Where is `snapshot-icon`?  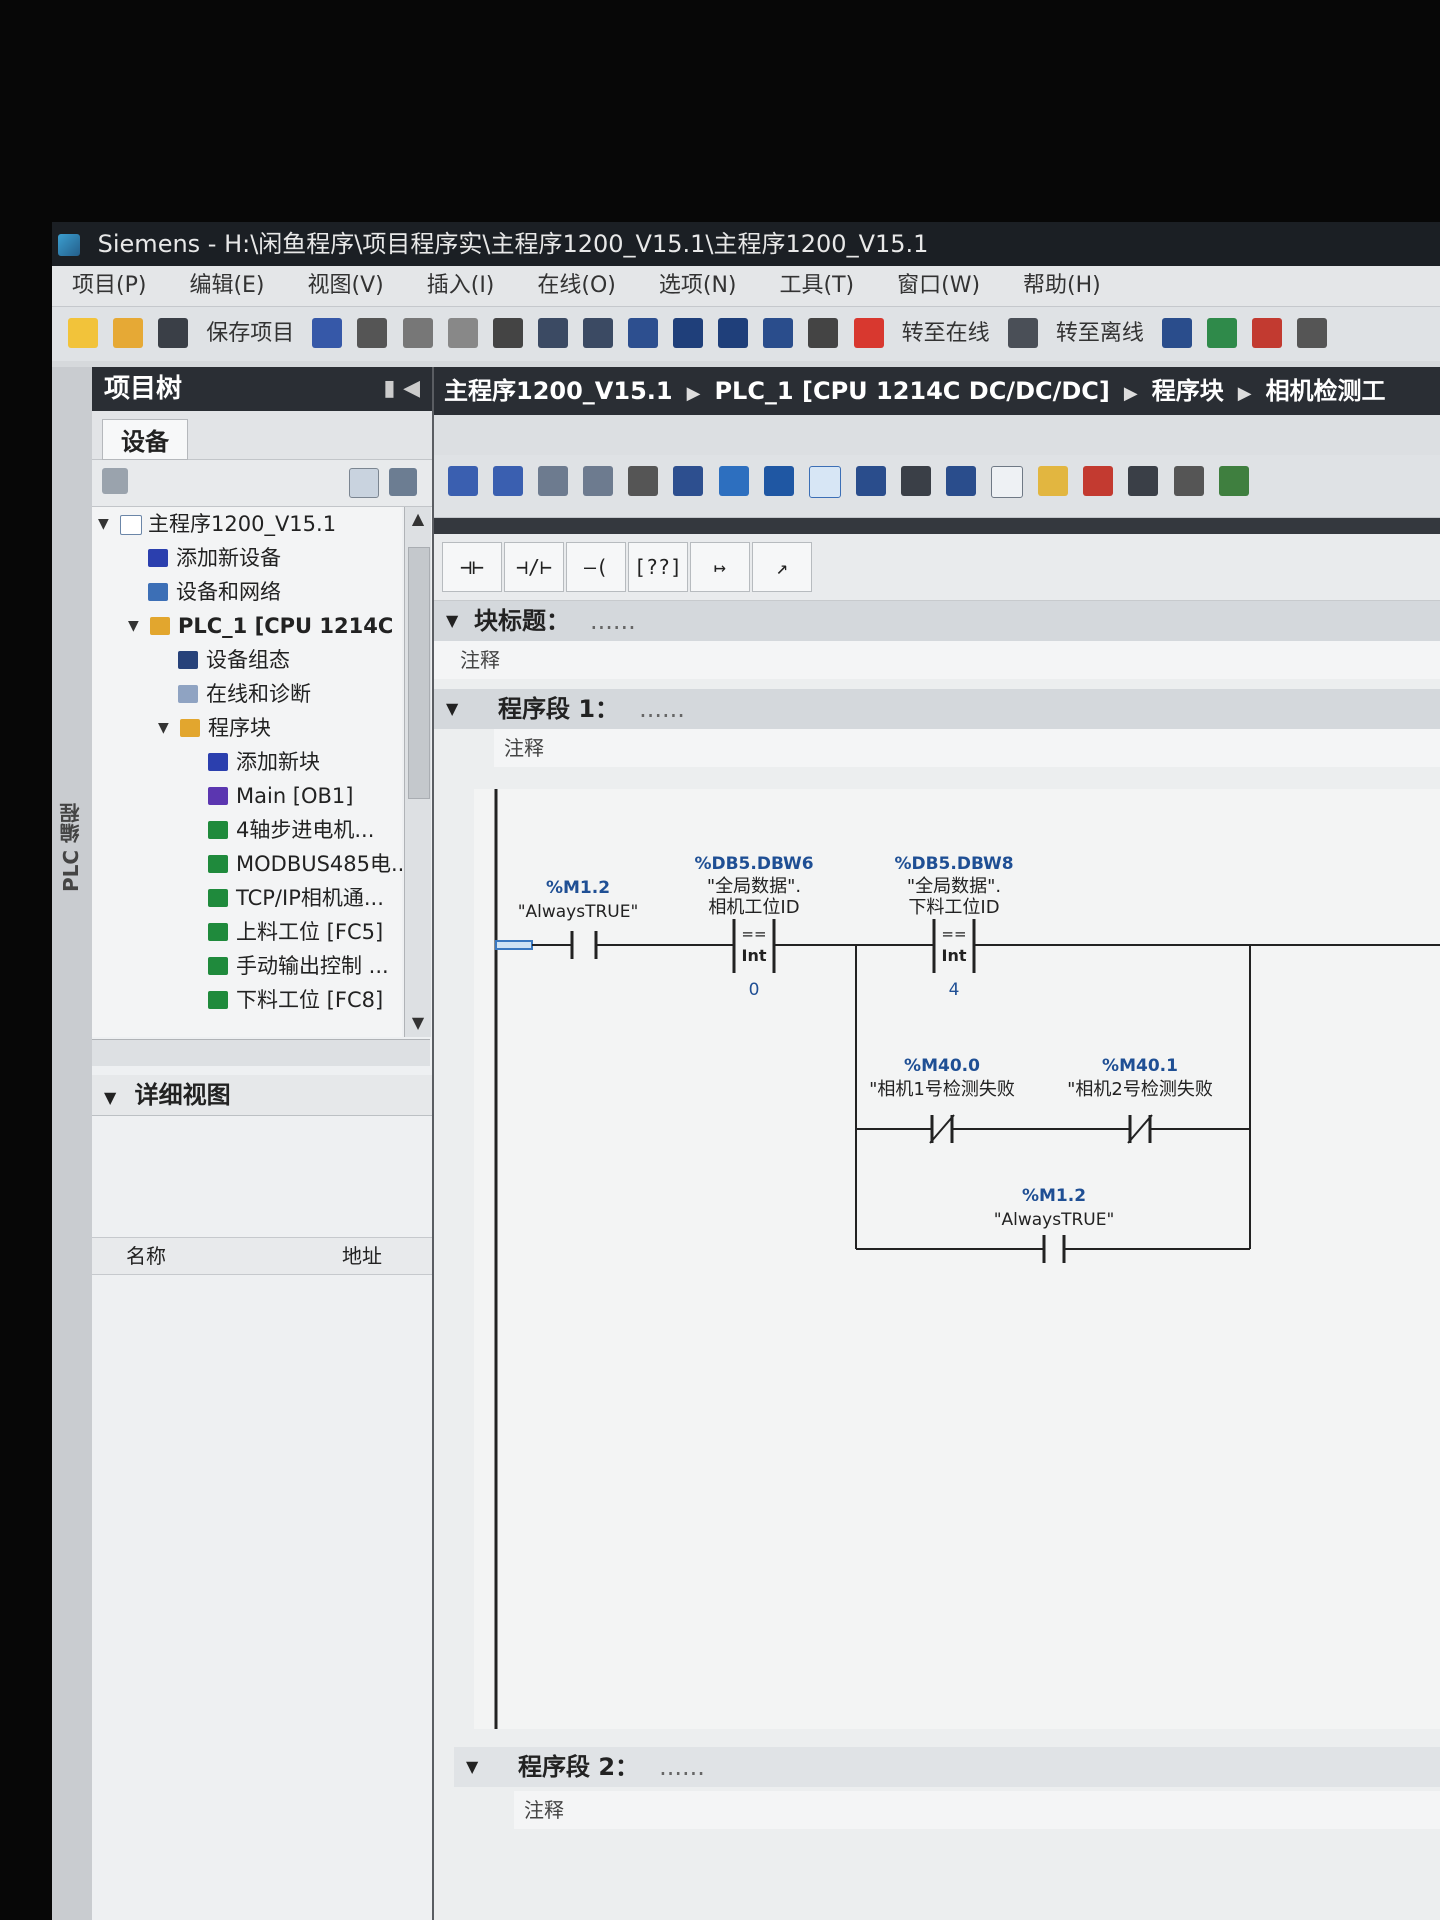
snapshot-icon is located at coordinates (1053, 481).